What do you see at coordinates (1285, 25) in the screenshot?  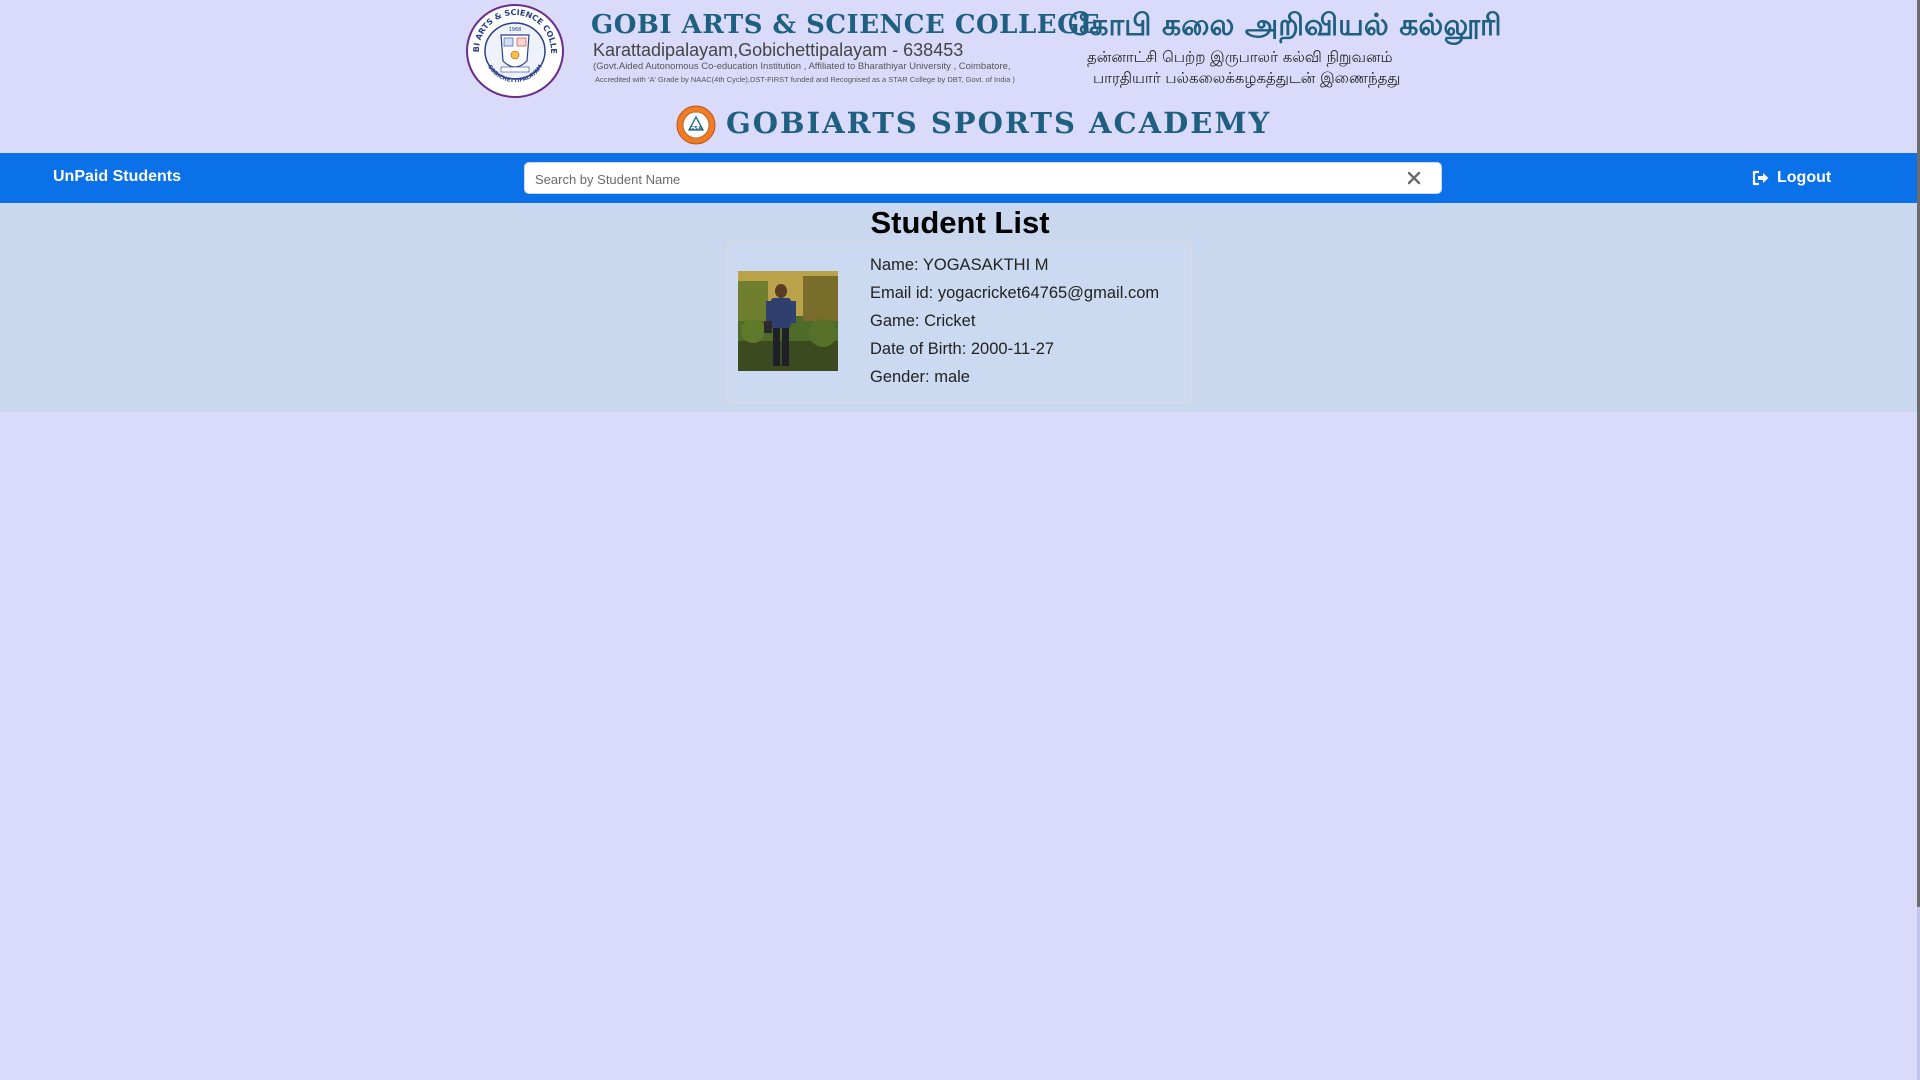 I see `tamil-college-name: கோபி கலை அறிவியல் கல்லூரி` at bounding box center [1285, 25].